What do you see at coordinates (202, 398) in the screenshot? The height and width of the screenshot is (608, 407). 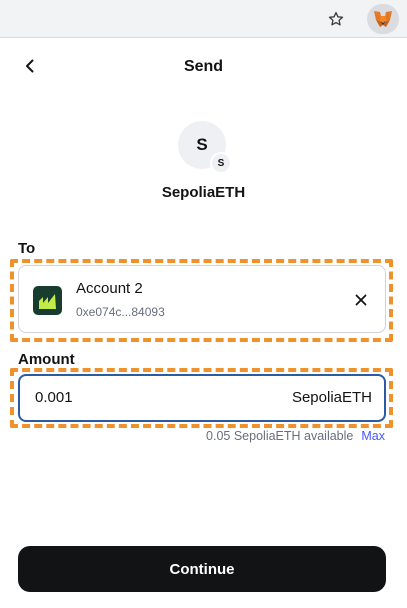 I see `amount-input: 0.001 SepoliaETH` at bounding box center [202, 398].